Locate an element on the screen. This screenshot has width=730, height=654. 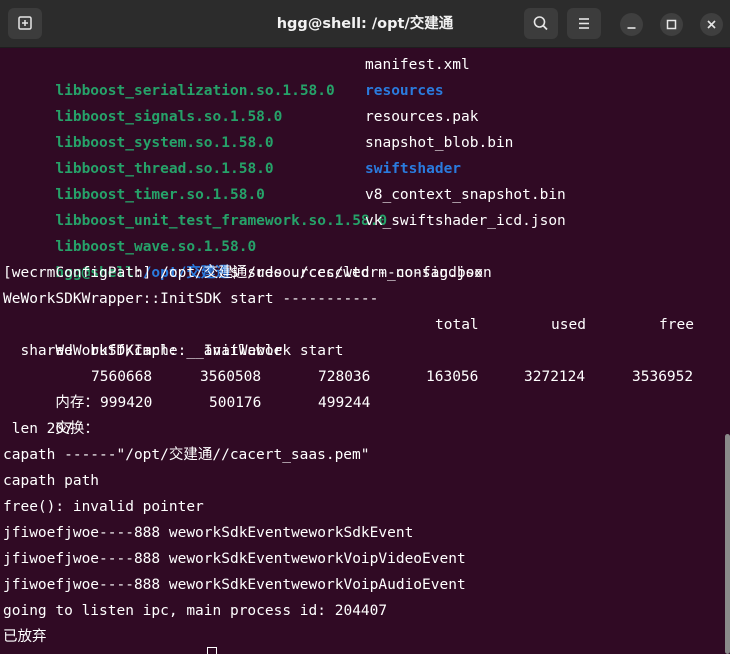
mem-header-free: free is located at coordinates (676, 325).